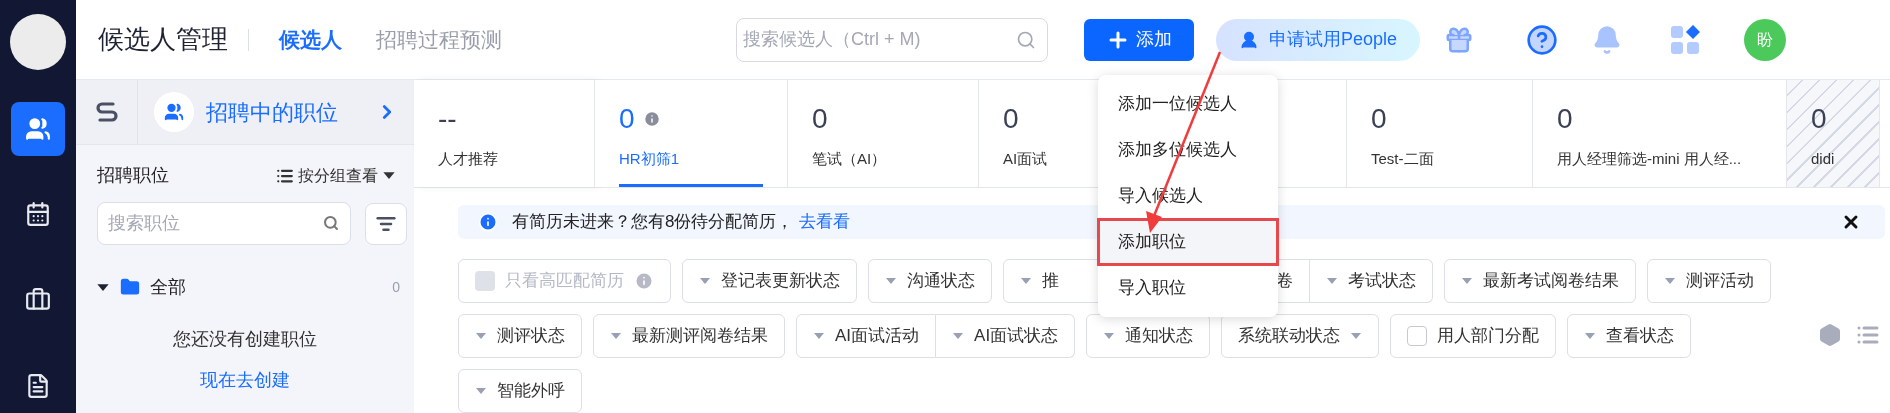 The height and width of the screenshot is (413, 1890). What do you see at coordinates (252, 287) in the screenshot?
I see `tree-item: 全部 0` at bounding box center [252, 287].